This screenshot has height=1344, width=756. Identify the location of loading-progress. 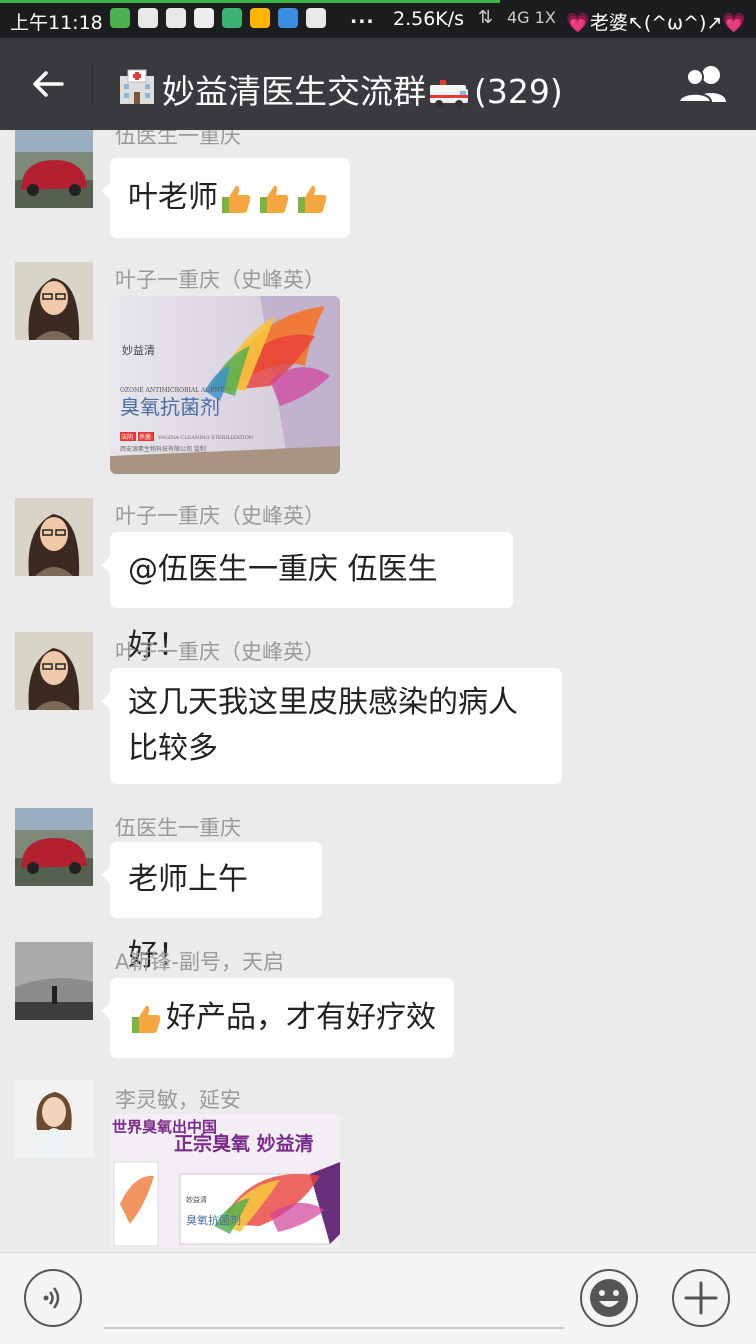
(250, 1).